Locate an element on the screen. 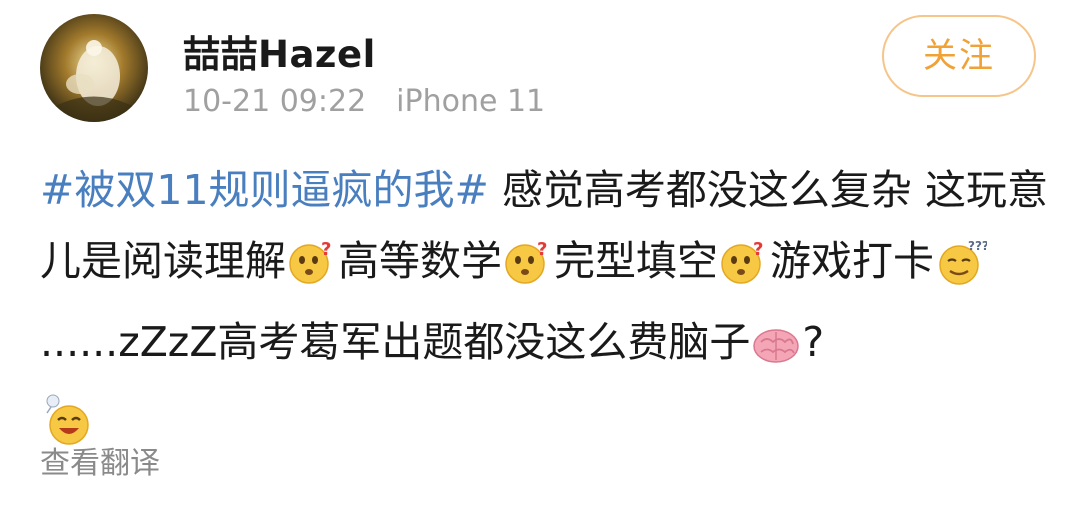 This screenshot has width=1080, height=509. post-time: 10-21 09:22 is located at coordinates (275, 101).